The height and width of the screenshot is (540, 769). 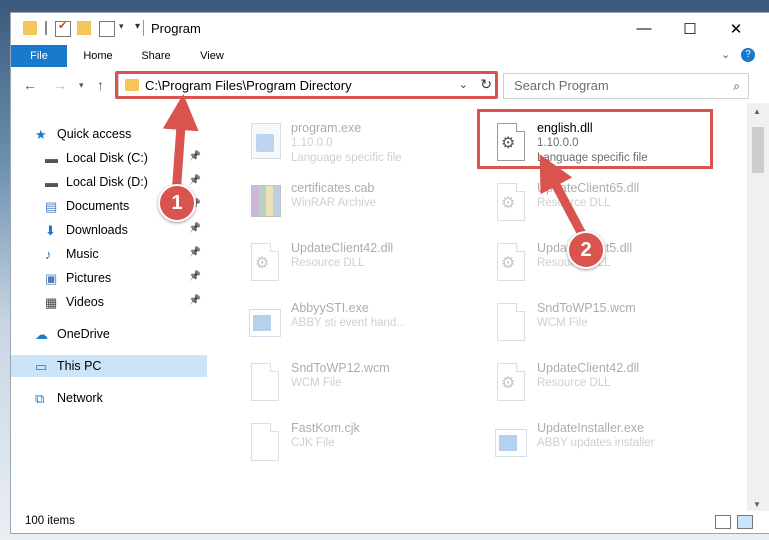 I want to click on ribbon-tabs: File Home Share View ⌄ ?, so click(x=390, y=56).